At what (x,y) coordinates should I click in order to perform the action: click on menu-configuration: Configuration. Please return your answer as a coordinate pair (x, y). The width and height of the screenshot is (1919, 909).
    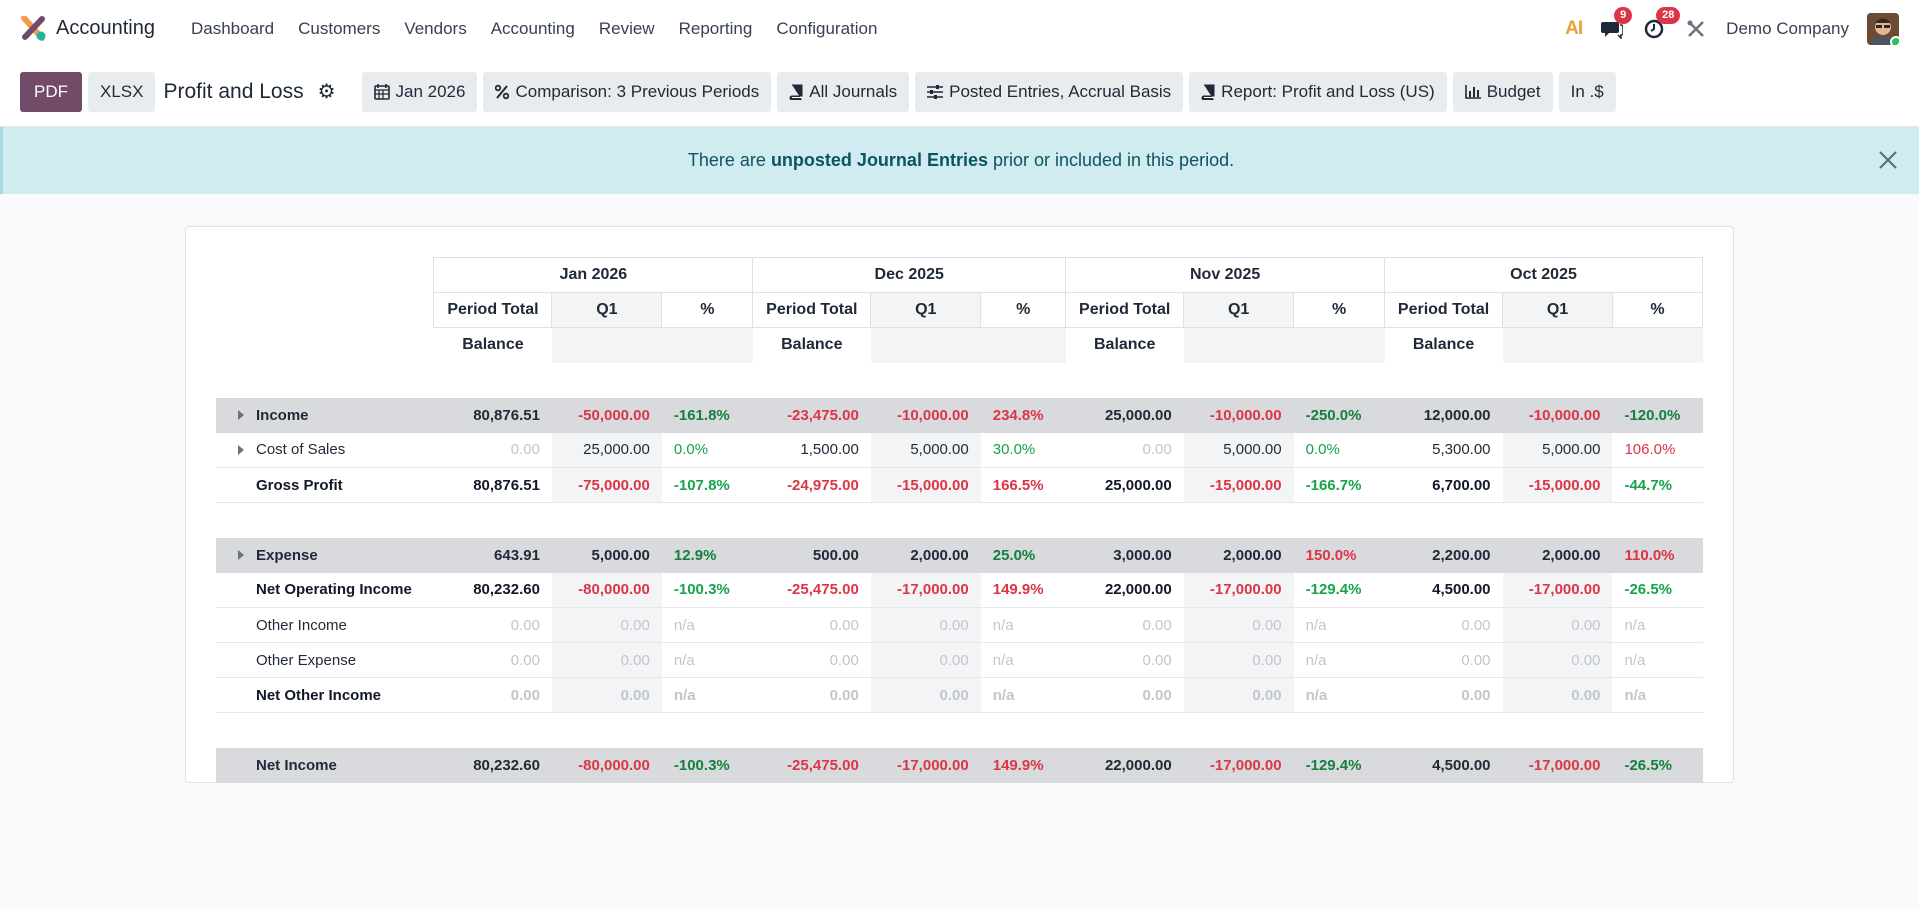
    Looking at the image, I should click on (826, 29).